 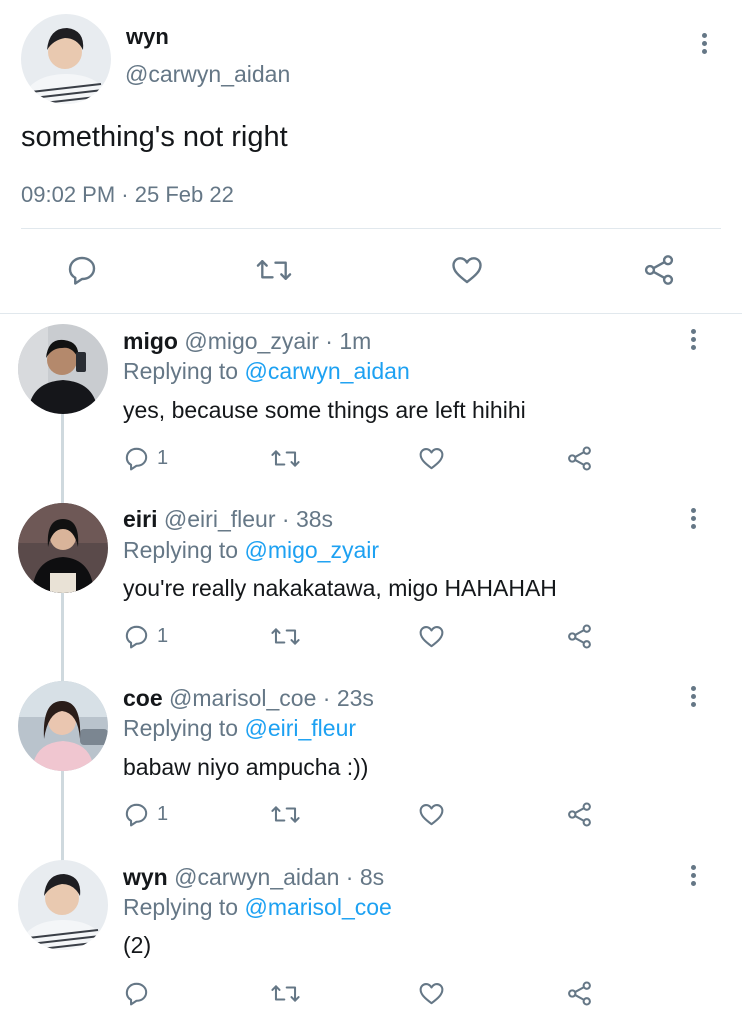 What do you see at coordinates (326, 371) in the screenshot?
I see `replying-to-link: @carwyn_aidan` at bounding box center [326, 371].